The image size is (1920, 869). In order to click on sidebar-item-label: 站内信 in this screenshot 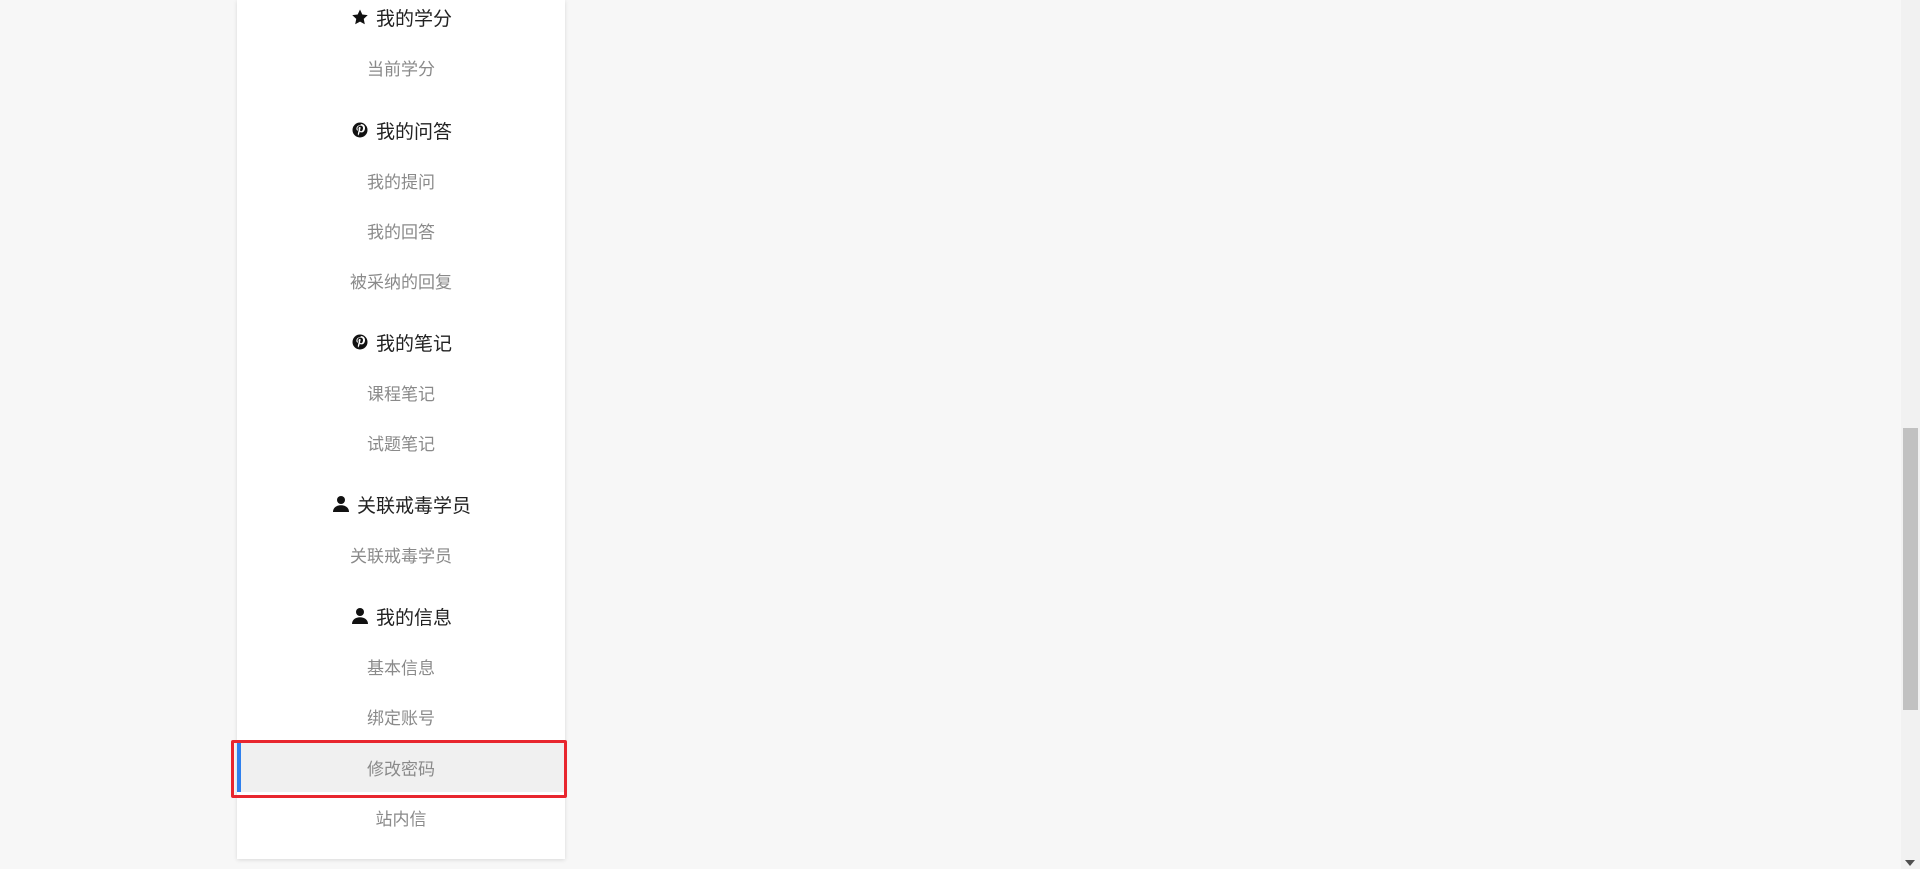, I will do `click(401, 819)`.